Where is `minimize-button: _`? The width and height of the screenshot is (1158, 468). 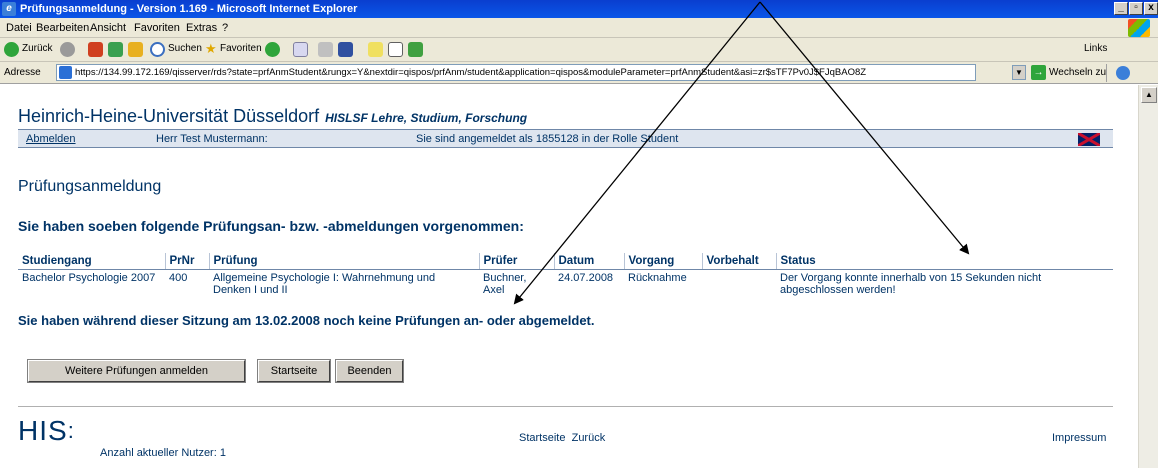
minimize-button: _ is located at coordinates (1121, 8).